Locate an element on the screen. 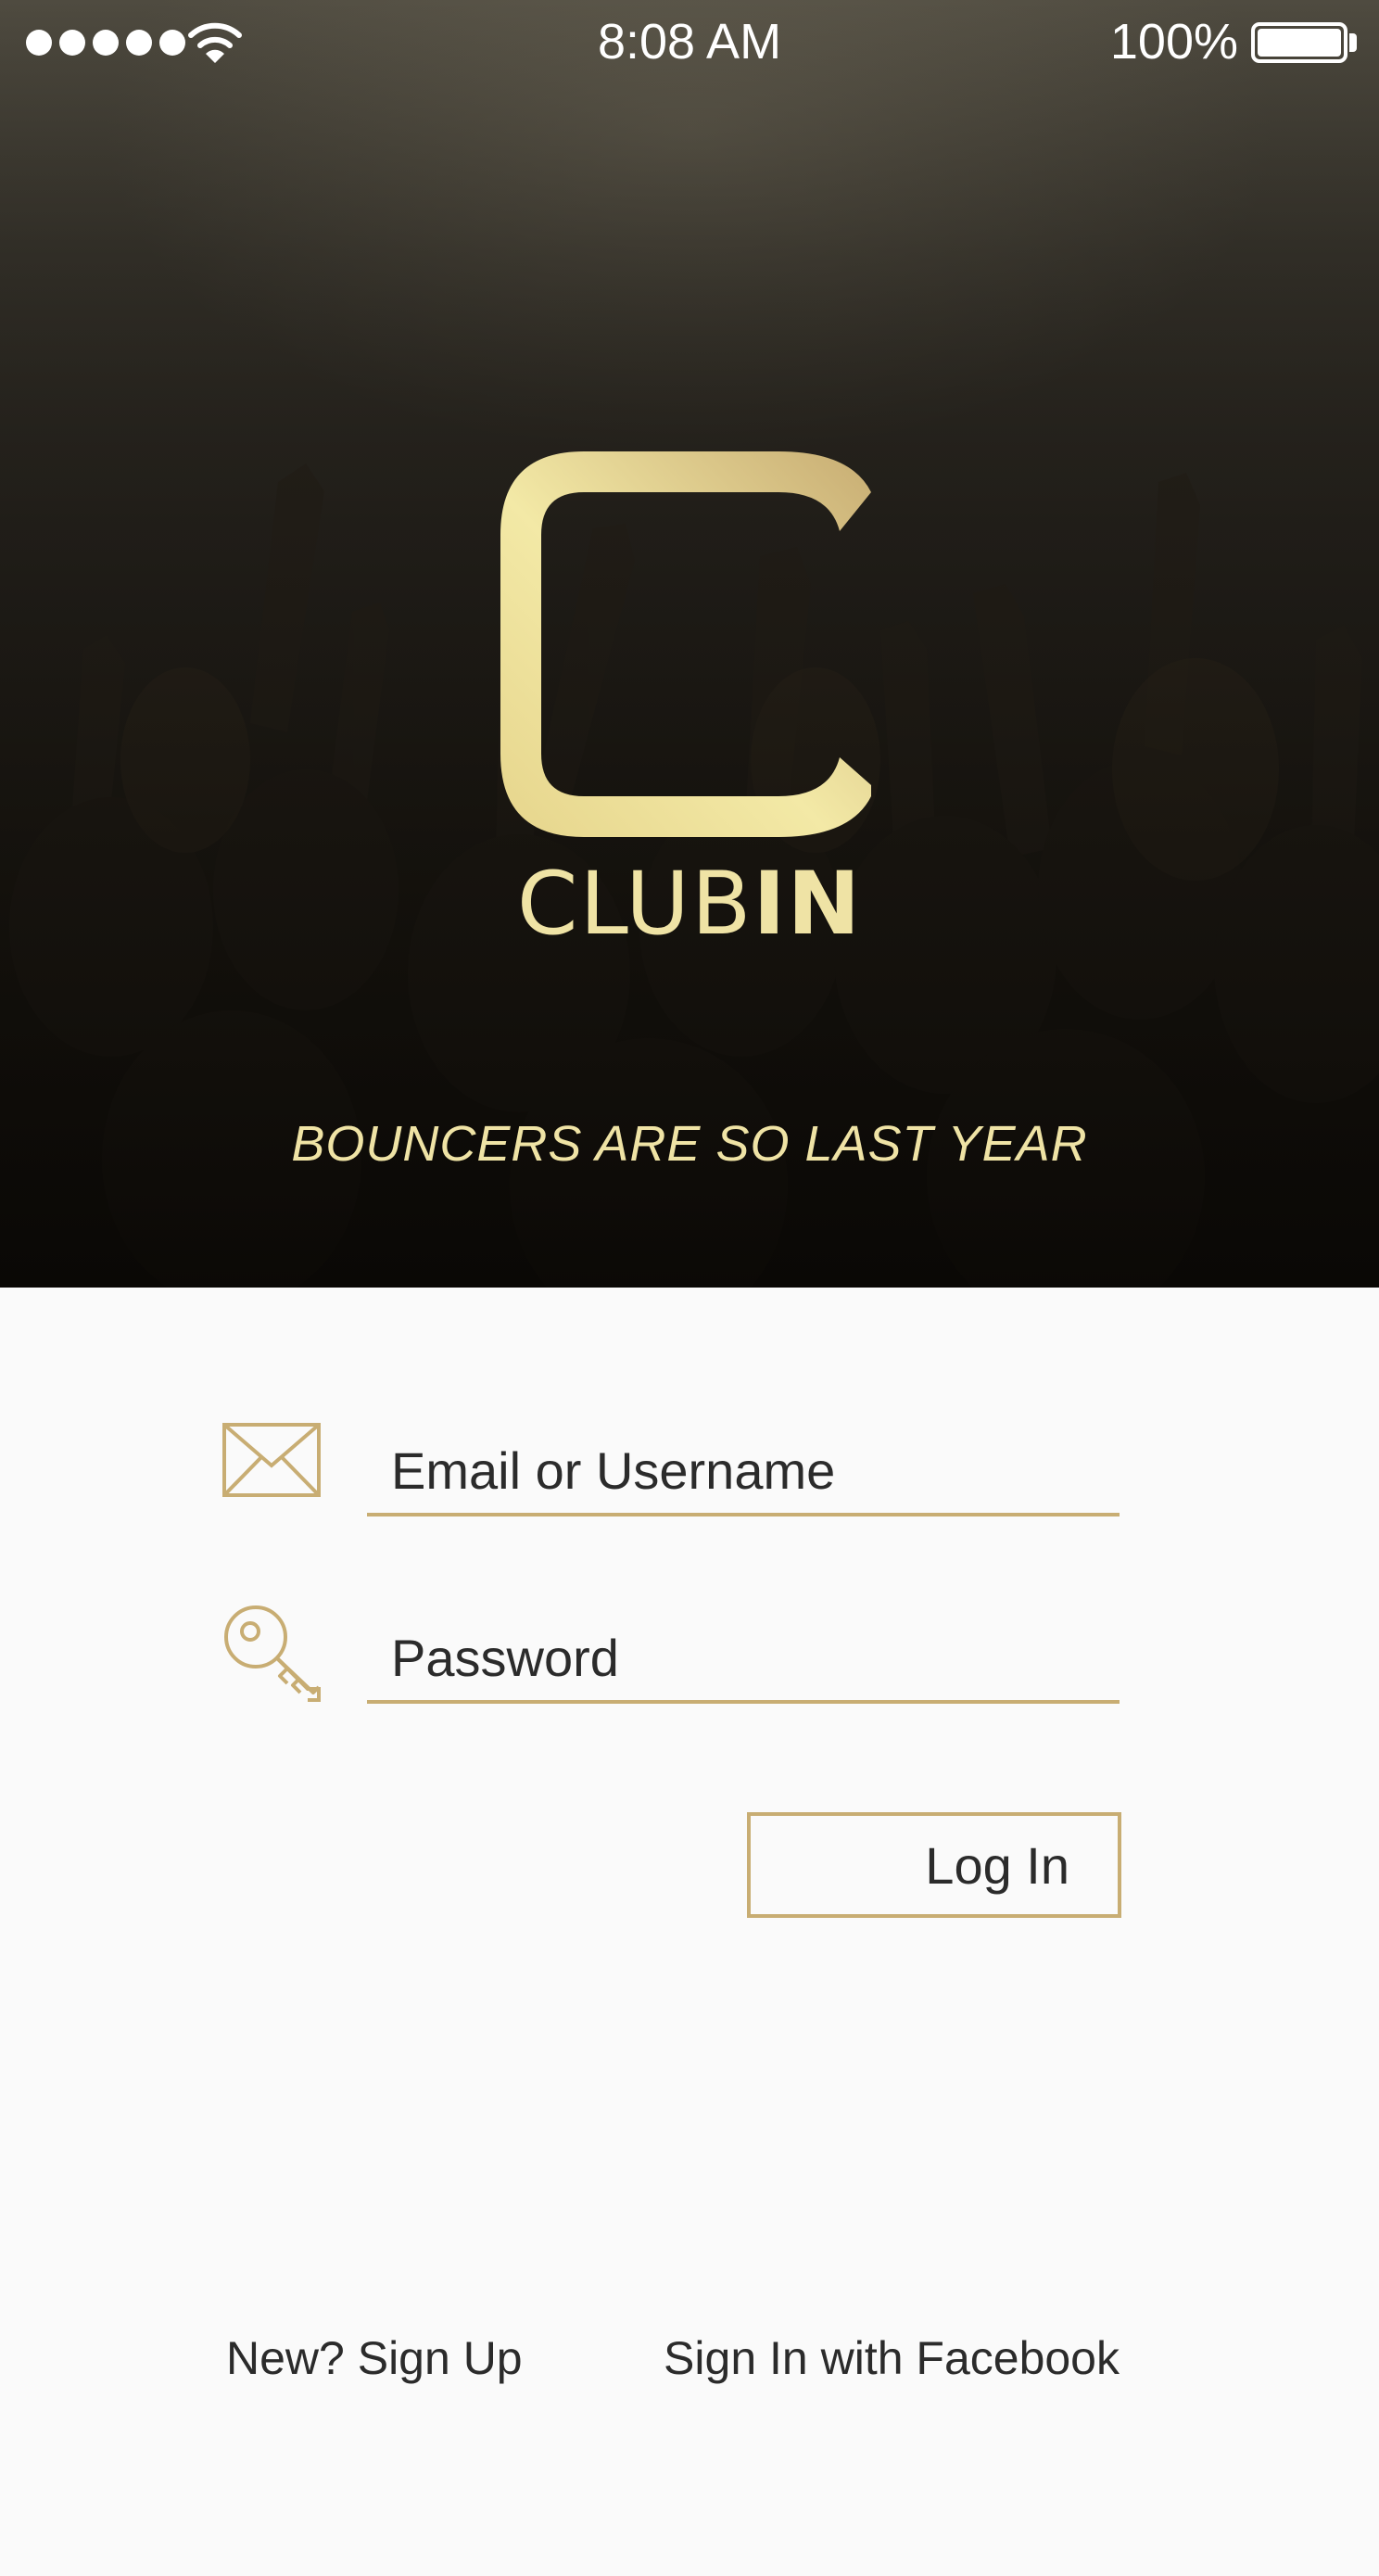 The width and height of the screenshot is (1379, 2576). facebook-signin-link: Sign In with Facebook is located at coordinates (892, 2358).